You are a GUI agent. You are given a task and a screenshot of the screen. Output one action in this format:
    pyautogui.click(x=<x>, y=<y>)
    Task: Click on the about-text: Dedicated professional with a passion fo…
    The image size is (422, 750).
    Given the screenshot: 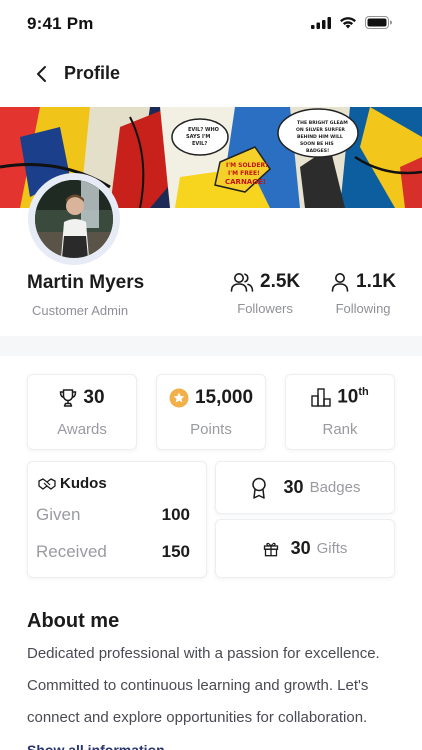 What is the action you would take?
    pyautogui.click(x=203, y=685)
    